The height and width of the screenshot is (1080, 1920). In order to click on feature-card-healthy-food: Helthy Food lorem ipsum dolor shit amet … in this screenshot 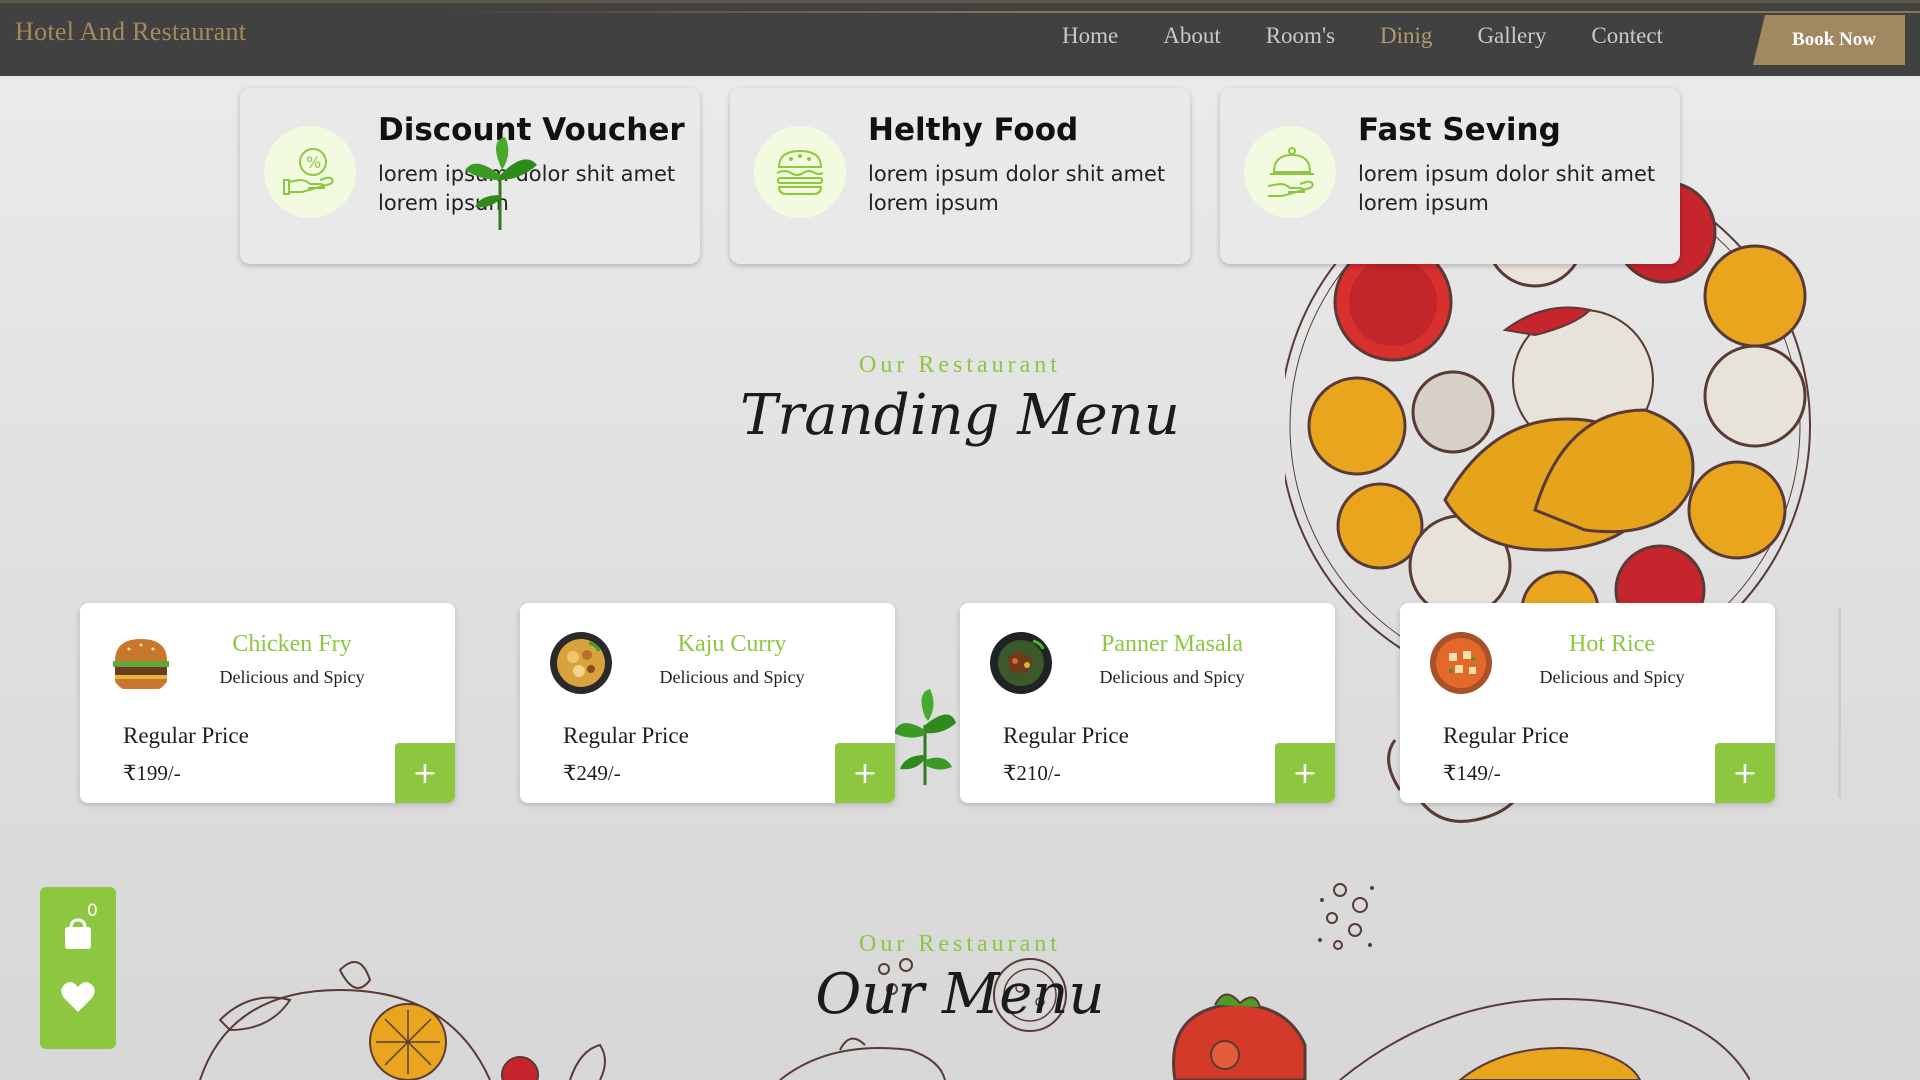, I will do `click(960, 176)`.